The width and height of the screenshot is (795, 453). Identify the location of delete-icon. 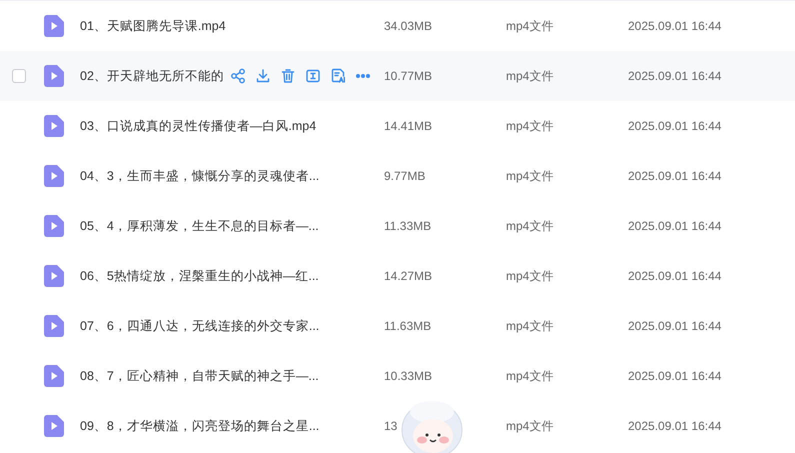
(288, 76).